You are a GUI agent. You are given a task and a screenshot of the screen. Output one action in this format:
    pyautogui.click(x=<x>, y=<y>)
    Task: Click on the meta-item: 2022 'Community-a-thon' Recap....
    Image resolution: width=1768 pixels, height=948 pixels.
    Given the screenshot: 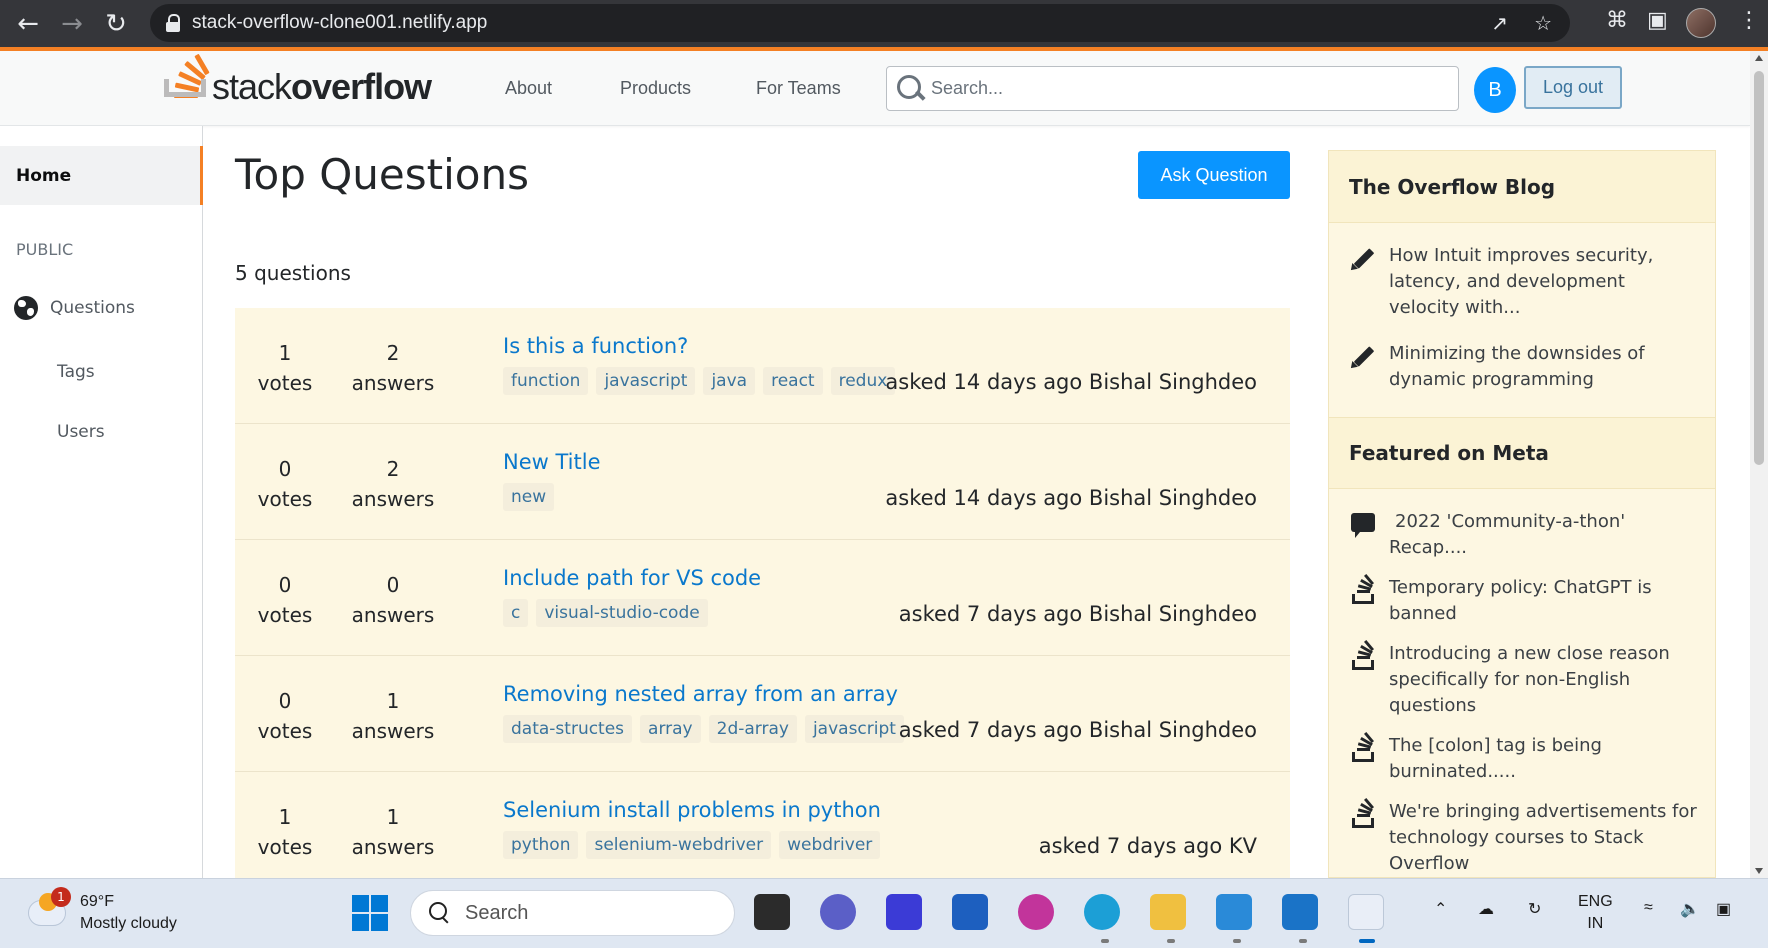 What is the action you would take?
    pyautogui.click(x=1522, y=535)
    